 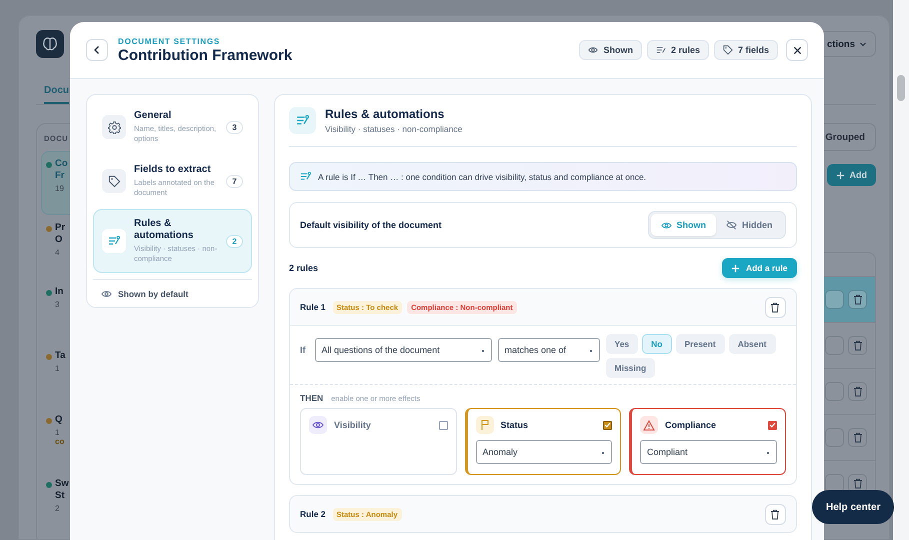 What do you see at coordinates (59, 420) in the screenshot?
I see `document-title: Q` at bounding box center [59, 420].